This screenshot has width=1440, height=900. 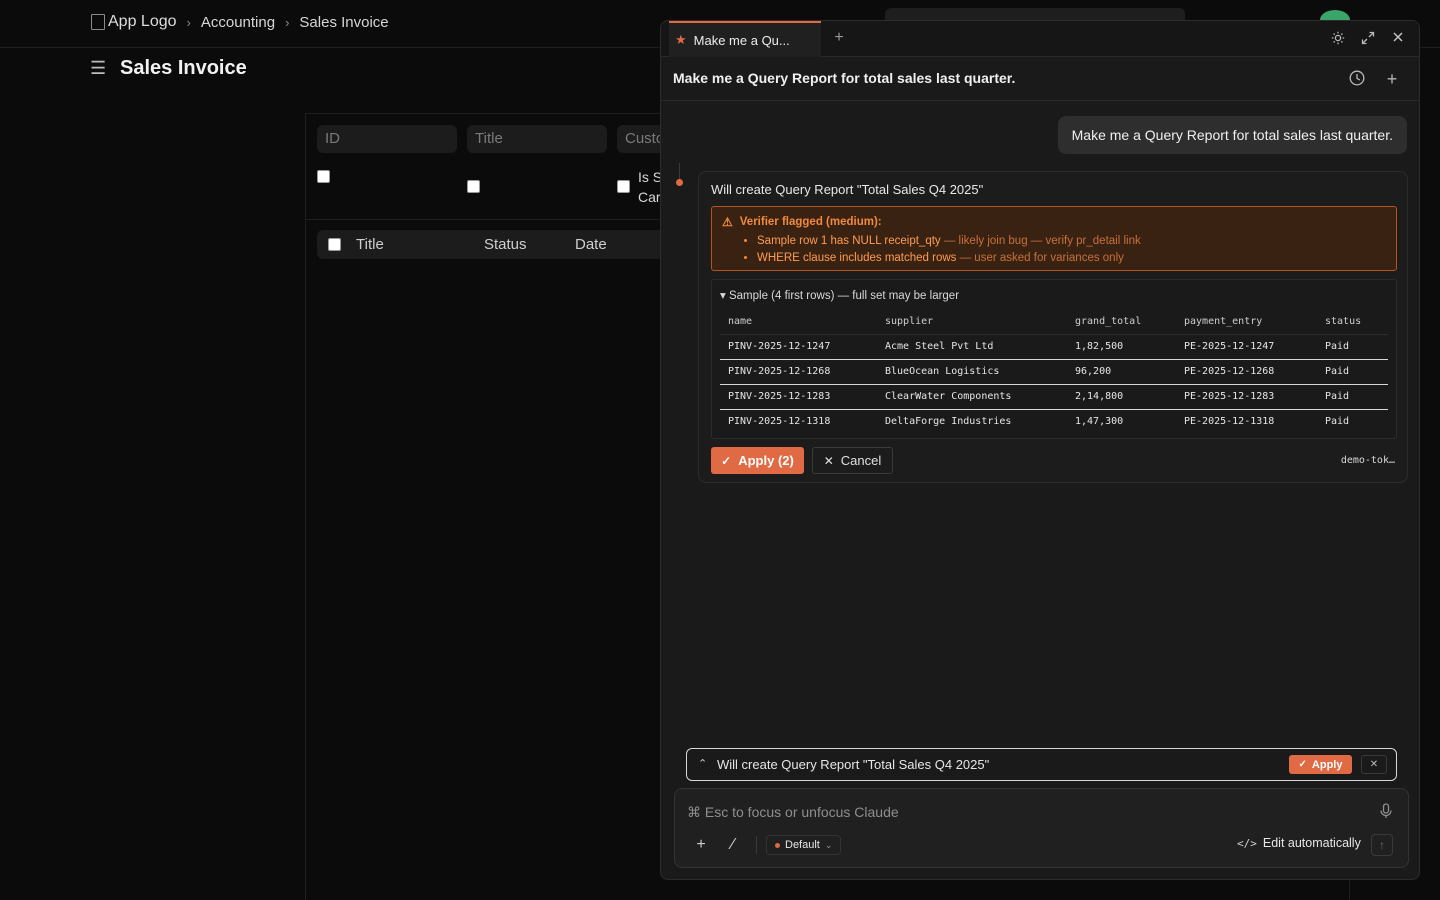 I want to click on edit-mode-toggle: </> Edit automatically, so click(x=1299, y=843).